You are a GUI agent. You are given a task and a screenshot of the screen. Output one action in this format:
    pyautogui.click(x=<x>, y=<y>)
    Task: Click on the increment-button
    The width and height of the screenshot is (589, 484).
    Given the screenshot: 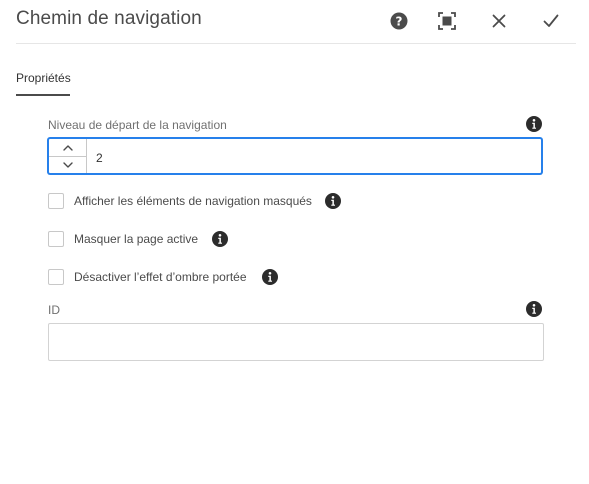 What is the action you would take?
    pyautogui.click(x=67, y=148)
    